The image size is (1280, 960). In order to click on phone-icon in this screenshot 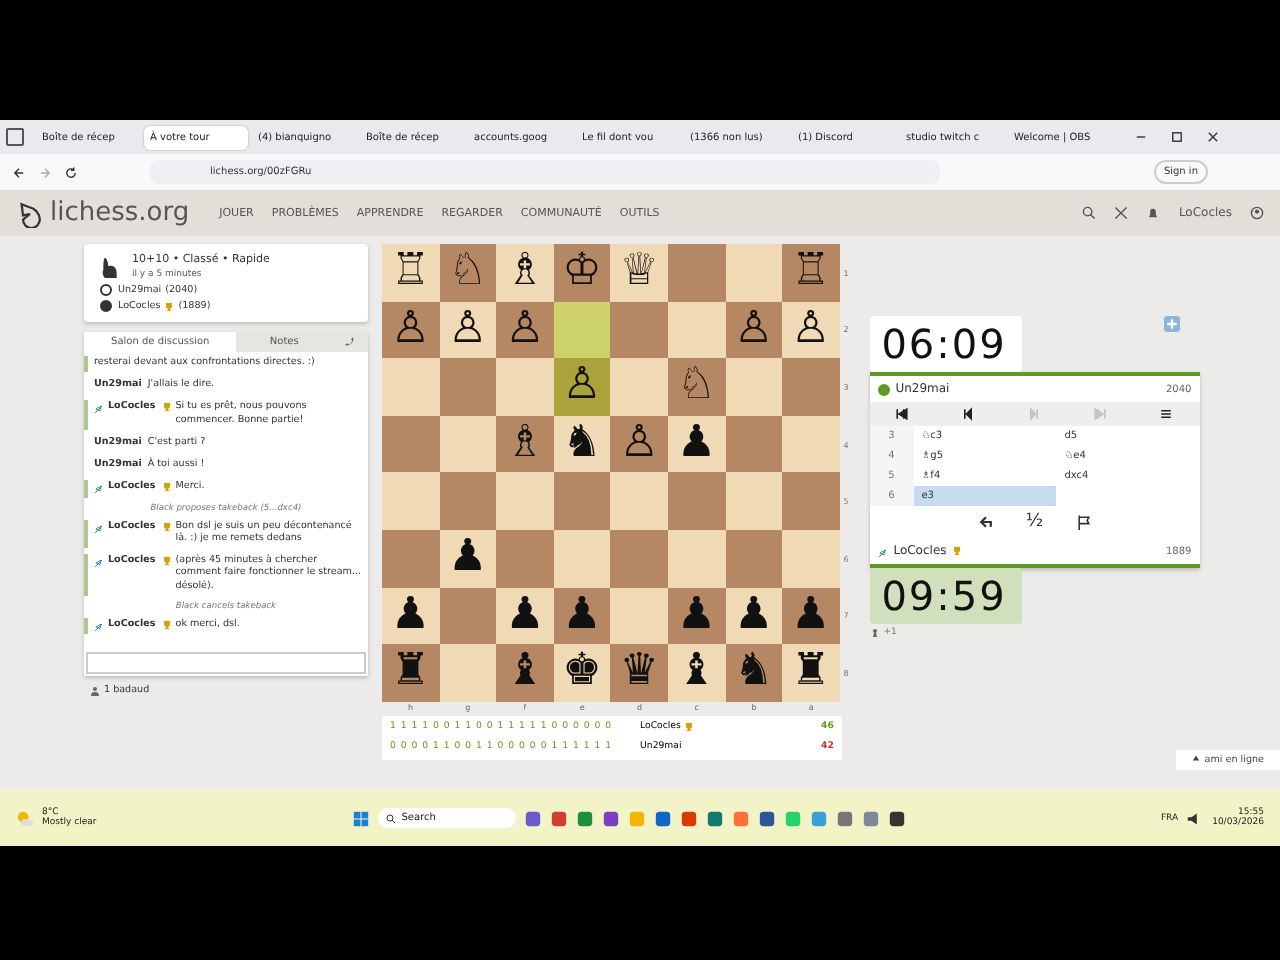, I will do `click(349, 342)`.